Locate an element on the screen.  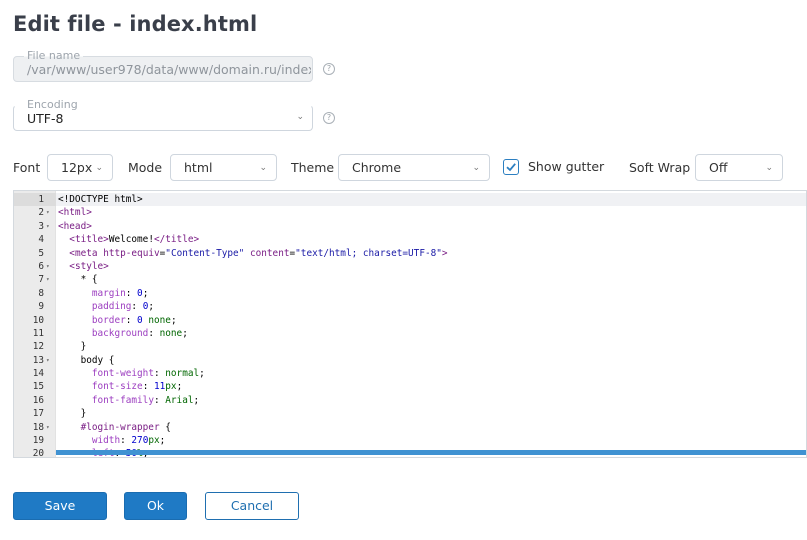
show-gutter-checkbox is located at coordinates (511, 167).